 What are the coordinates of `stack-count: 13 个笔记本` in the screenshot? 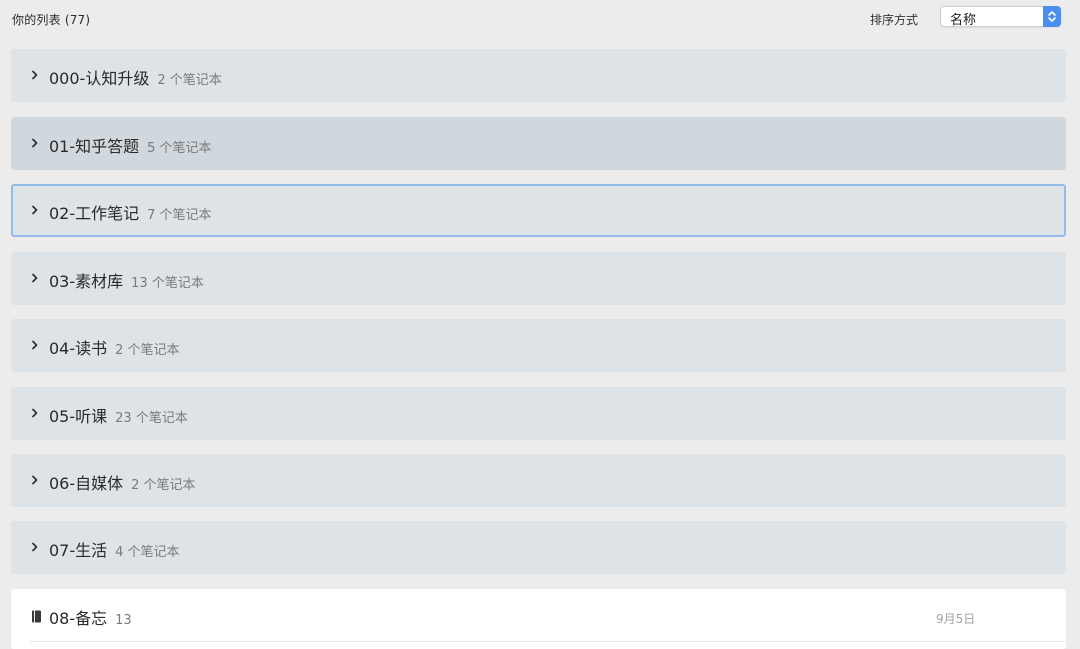 It's located at (167, 283).